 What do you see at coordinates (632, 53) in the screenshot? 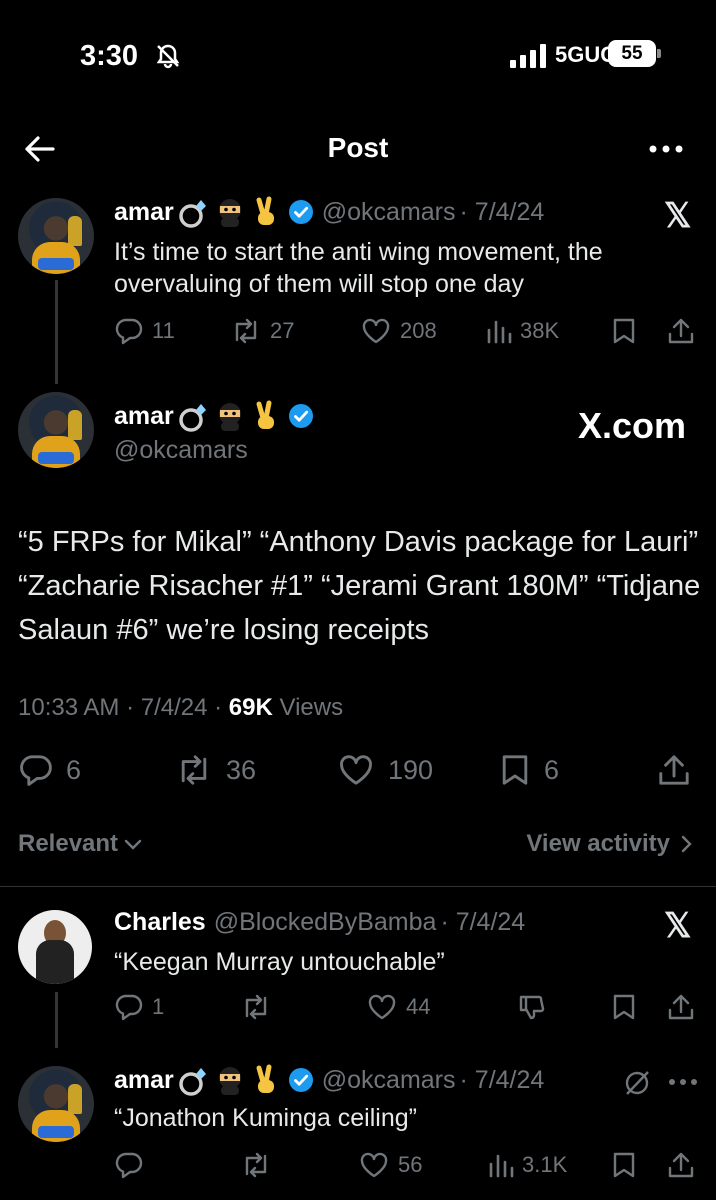
I see `battery-level: 55` at bounding box center [632, 53].